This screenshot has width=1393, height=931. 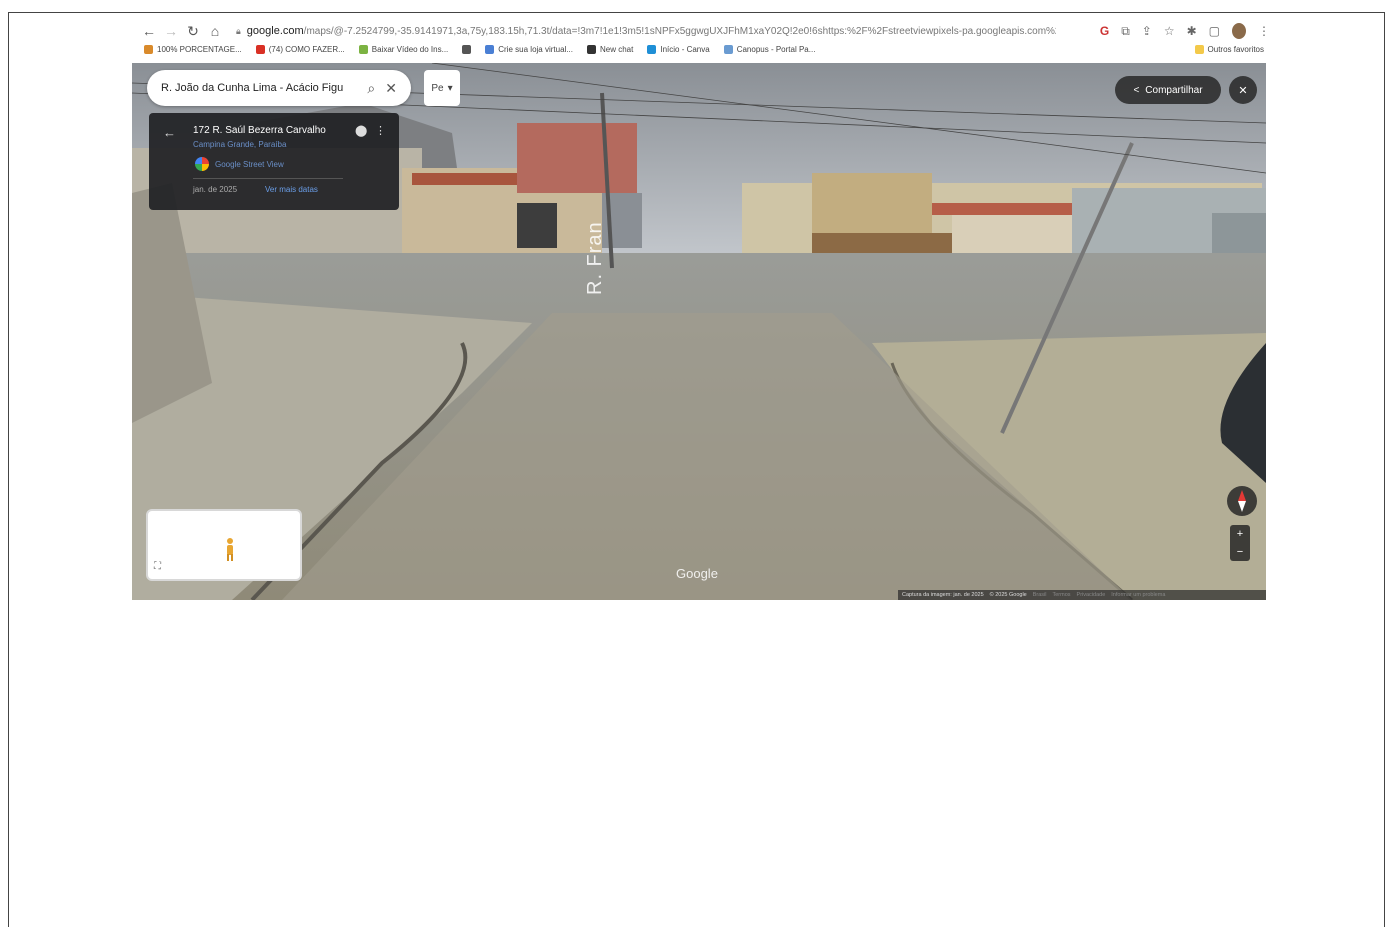 I want to click on share-page-icon: ⇪, so click(x=1147, y=31).